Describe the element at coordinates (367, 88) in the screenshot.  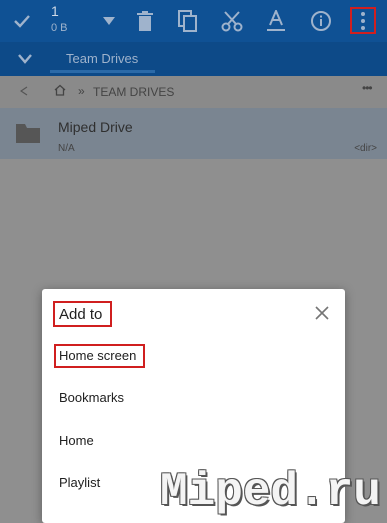
I see `breadcrumb-more-icon: •••` at that location.